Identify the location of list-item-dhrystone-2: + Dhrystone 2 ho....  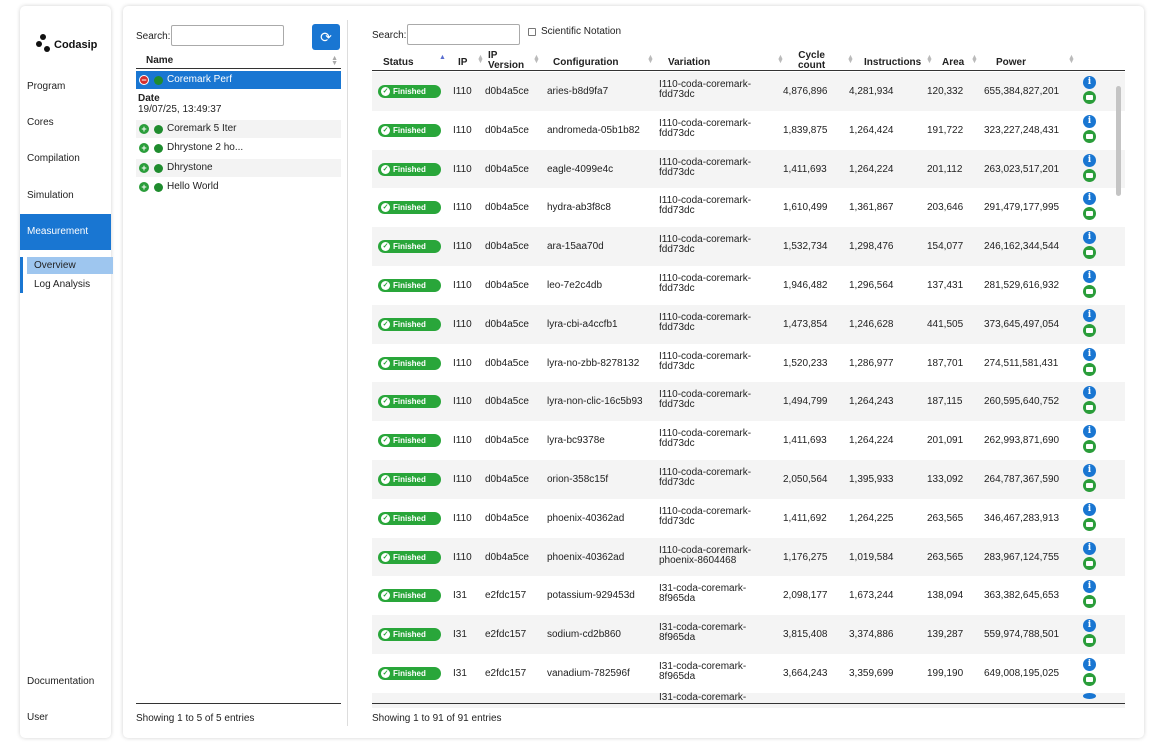
(238, 148).